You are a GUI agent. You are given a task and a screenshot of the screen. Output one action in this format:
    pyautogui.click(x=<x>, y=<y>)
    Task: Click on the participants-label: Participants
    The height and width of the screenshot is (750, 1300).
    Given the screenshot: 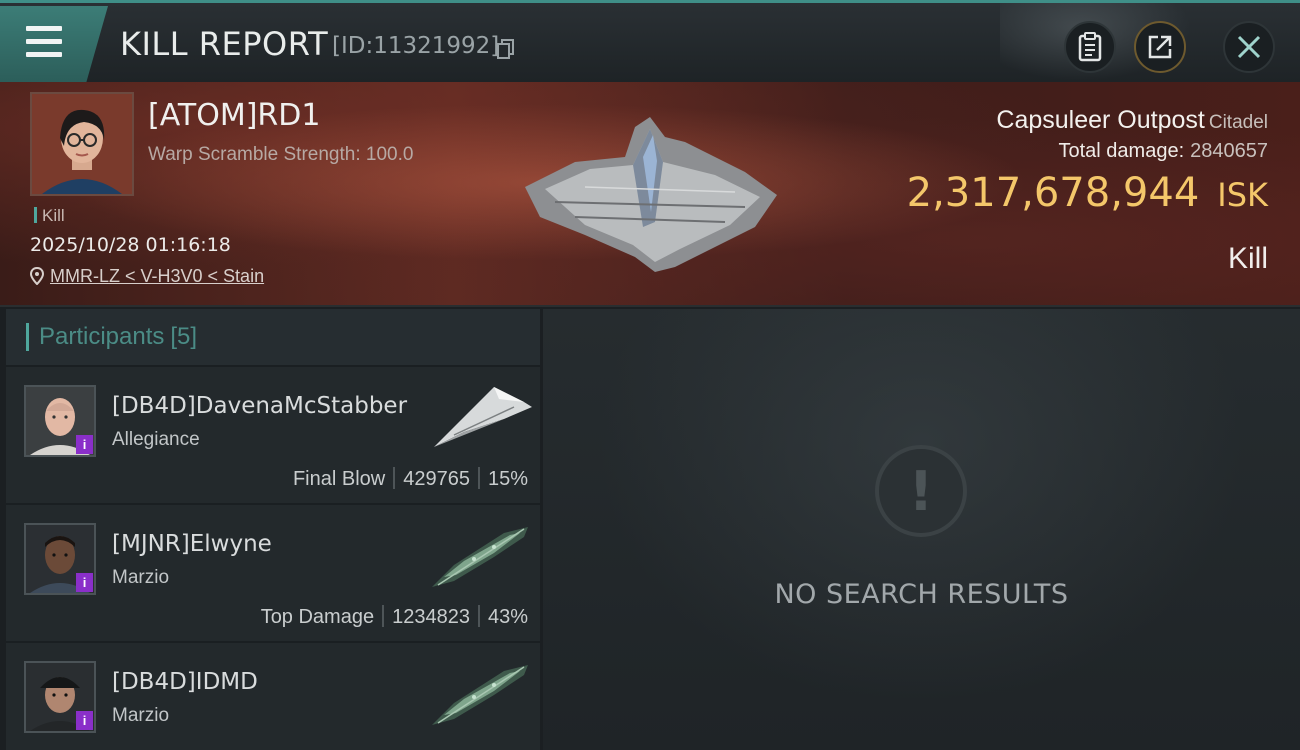 What is the action you would take?
    pyautogui.click(x=102, y=336)
    